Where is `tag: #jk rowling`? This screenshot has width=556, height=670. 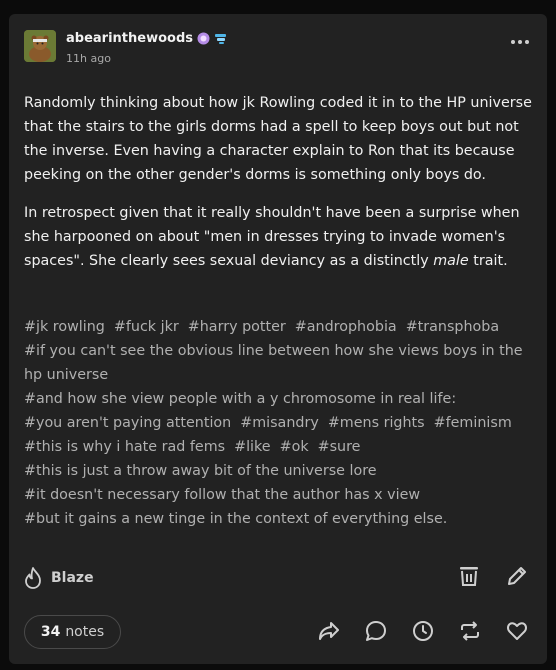 tag: #jk rowling is located at coordinates (64, 327).